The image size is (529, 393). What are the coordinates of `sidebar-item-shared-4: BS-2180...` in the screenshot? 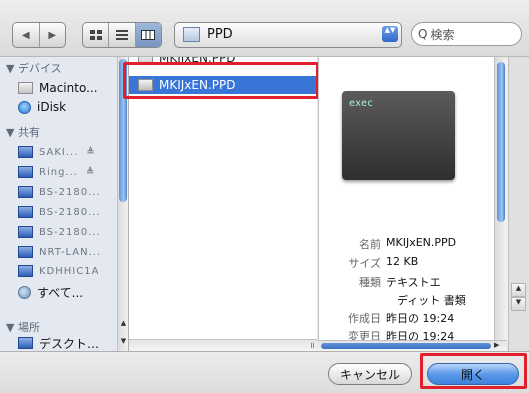 It's located at (59, 212).